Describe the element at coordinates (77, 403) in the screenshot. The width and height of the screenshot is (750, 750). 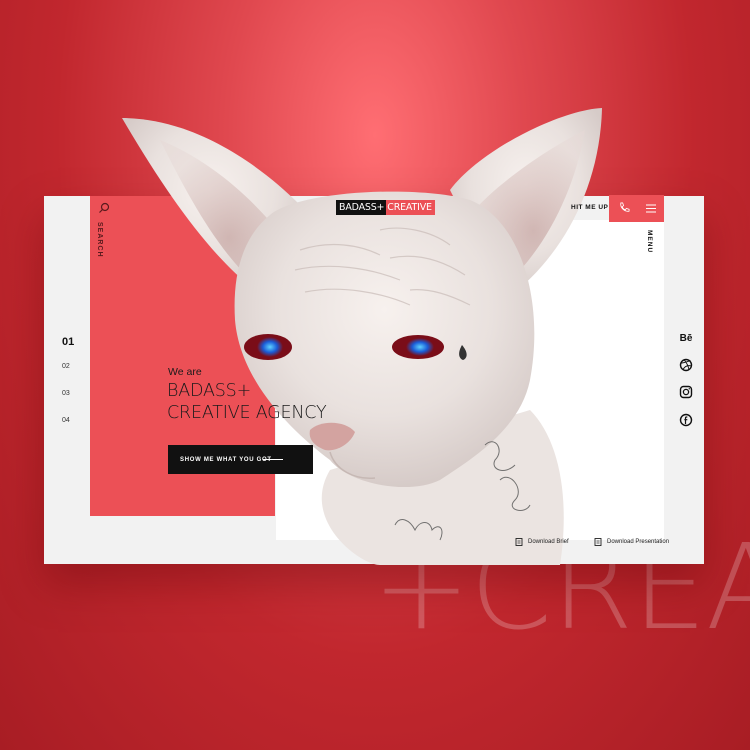
I see `pager-item-03: 03` at that location.